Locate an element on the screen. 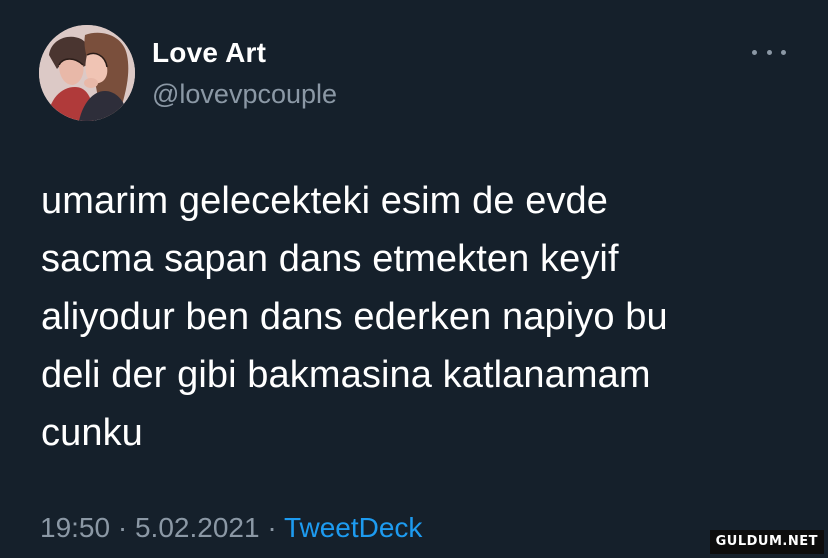 Image resolution: width=828 pixels, height=558 pixels. watermark: GULDUM.NET is located at coordinates (766, 542).